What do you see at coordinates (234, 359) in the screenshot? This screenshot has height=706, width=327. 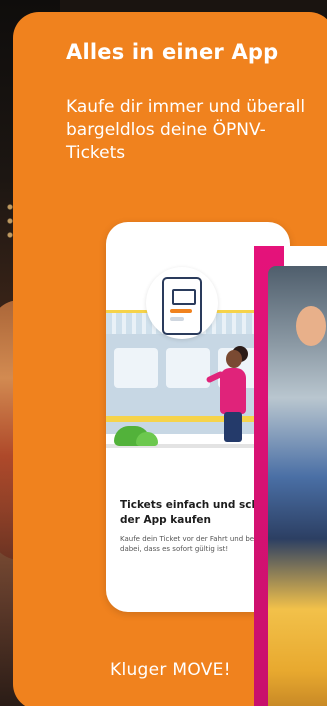 I see `woman-head` at bounding box center [234, 359].